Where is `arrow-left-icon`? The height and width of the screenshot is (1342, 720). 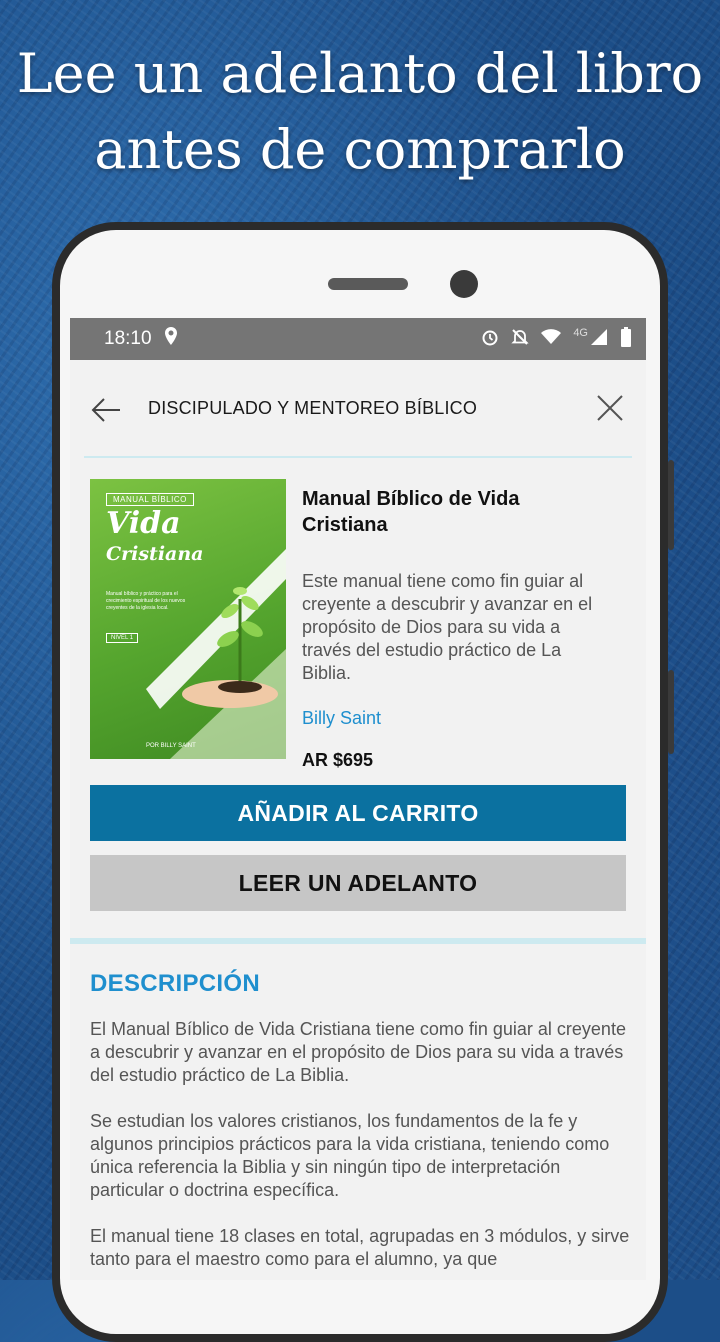 arrow-left-icon is located at coordinates (105, 410).